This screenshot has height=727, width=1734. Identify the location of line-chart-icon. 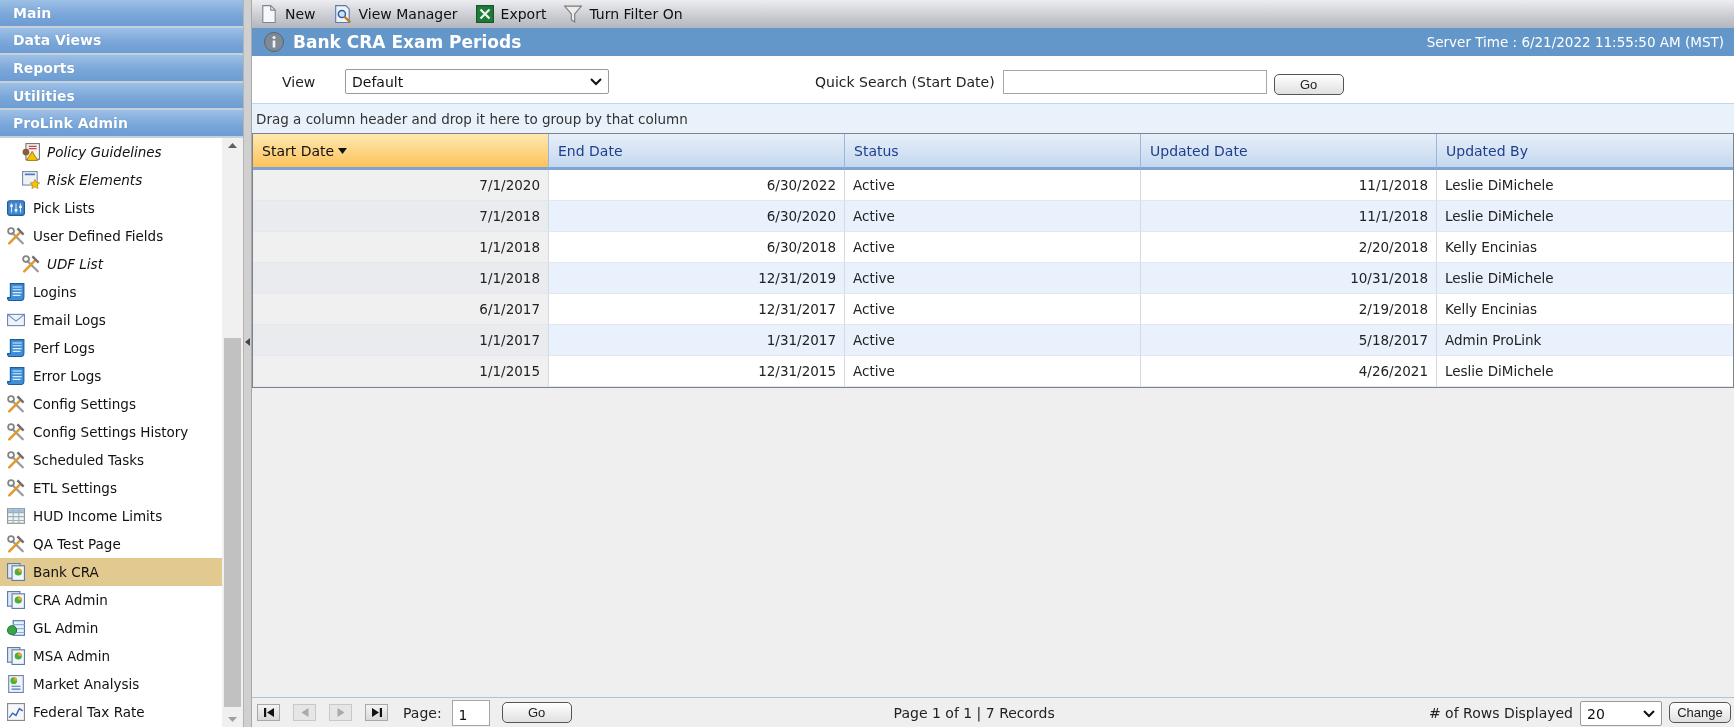
(16, 711).